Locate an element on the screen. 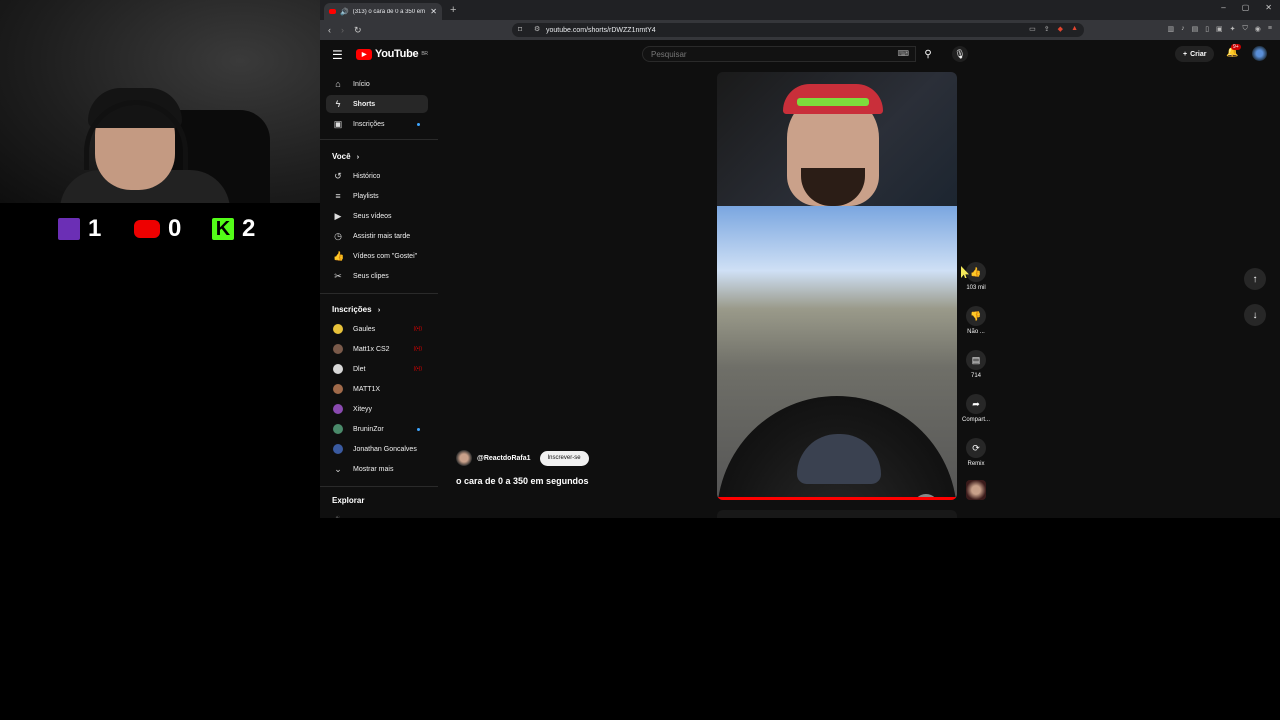 This screenshot has width=1280, height=720. youtube-favicon-icon is located at coordinates (332, 11).